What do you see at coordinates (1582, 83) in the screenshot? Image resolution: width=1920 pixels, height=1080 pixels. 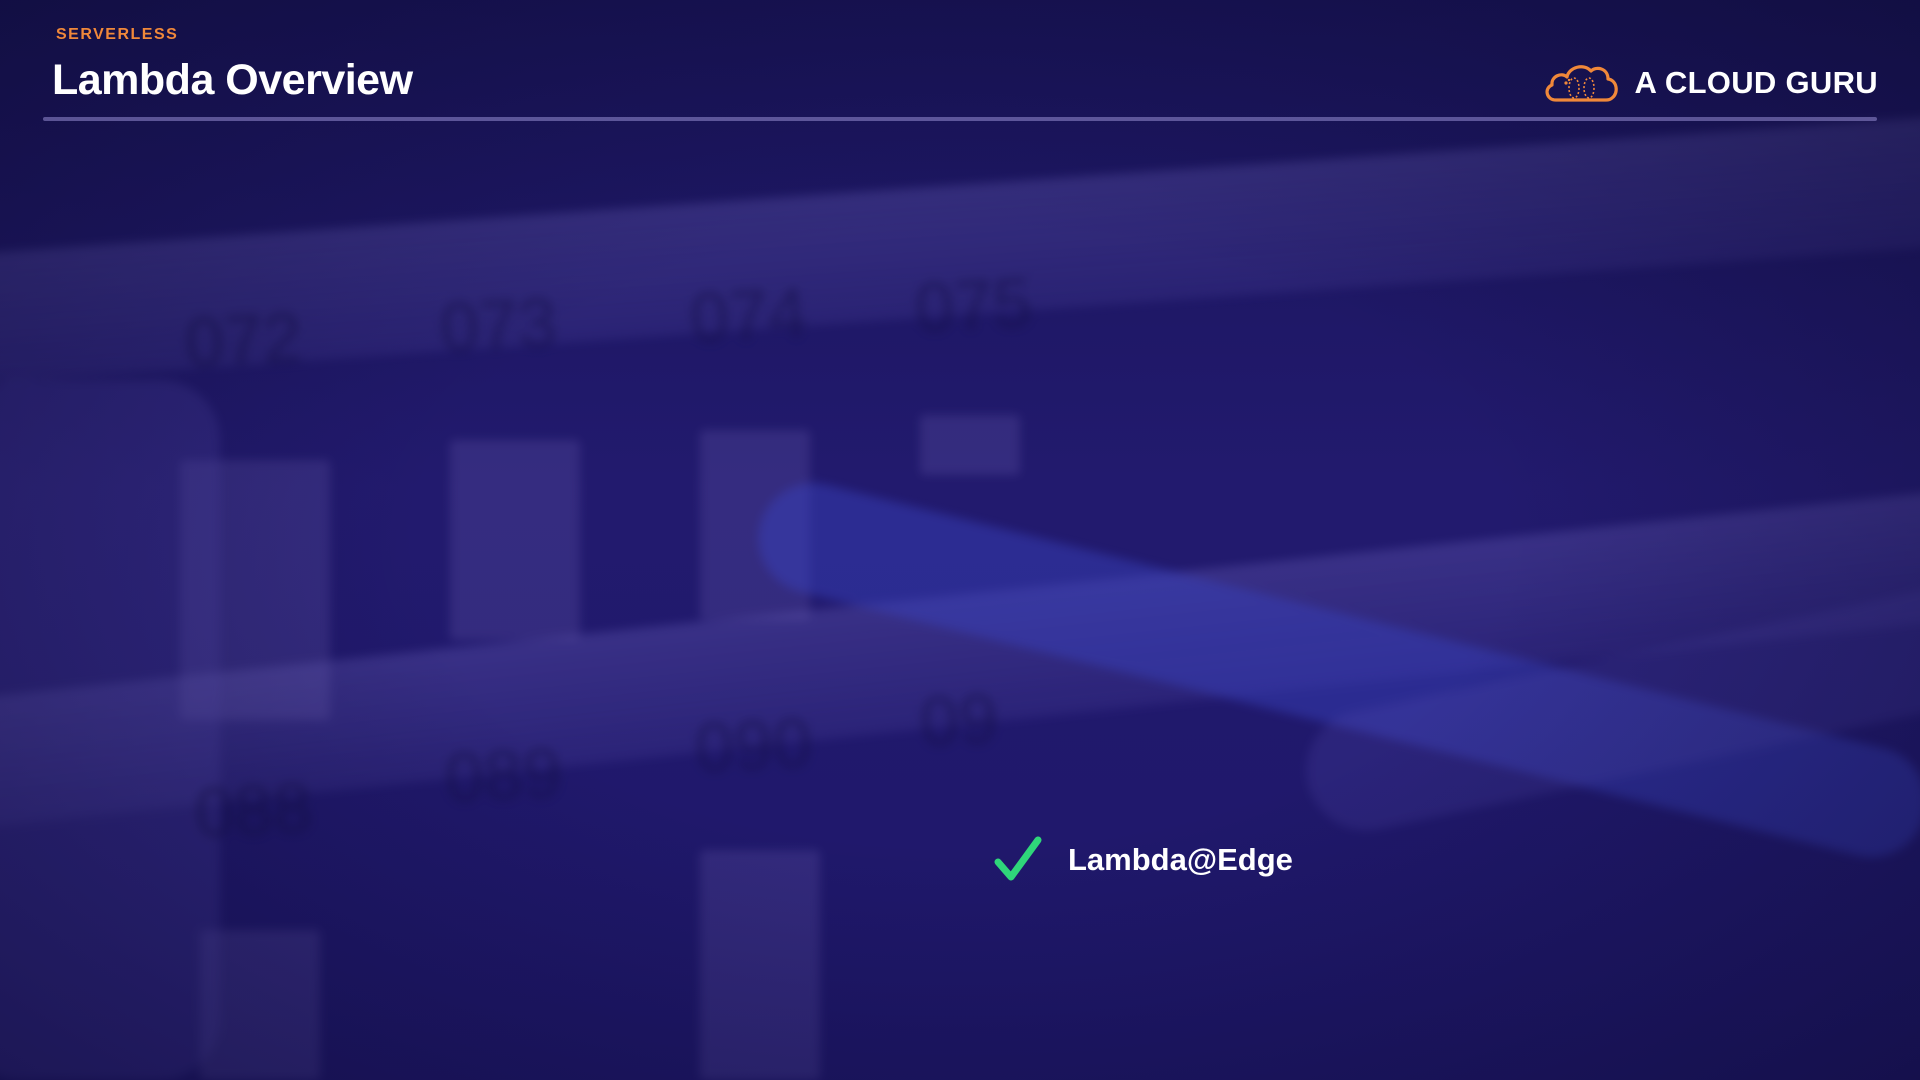 I see `cloud-logo-icon` at bounding box center [1582, 83].